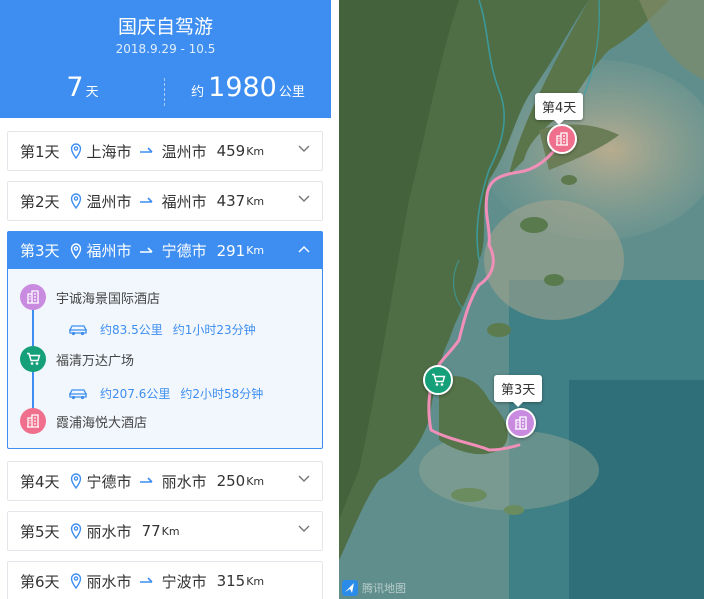 Image resolution: width=704 pixels, height=599 pixels. What do you see at coordinates (109, 201) in the screenshot?
I see `day-from-city: 温州市` at bounding box center [109, 201].